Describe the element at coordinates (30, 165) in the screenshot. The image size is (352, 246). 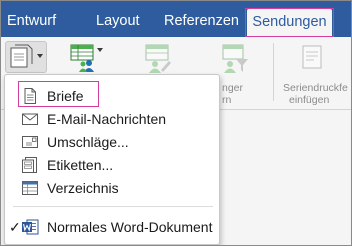
I see `labels-icon` at that location.